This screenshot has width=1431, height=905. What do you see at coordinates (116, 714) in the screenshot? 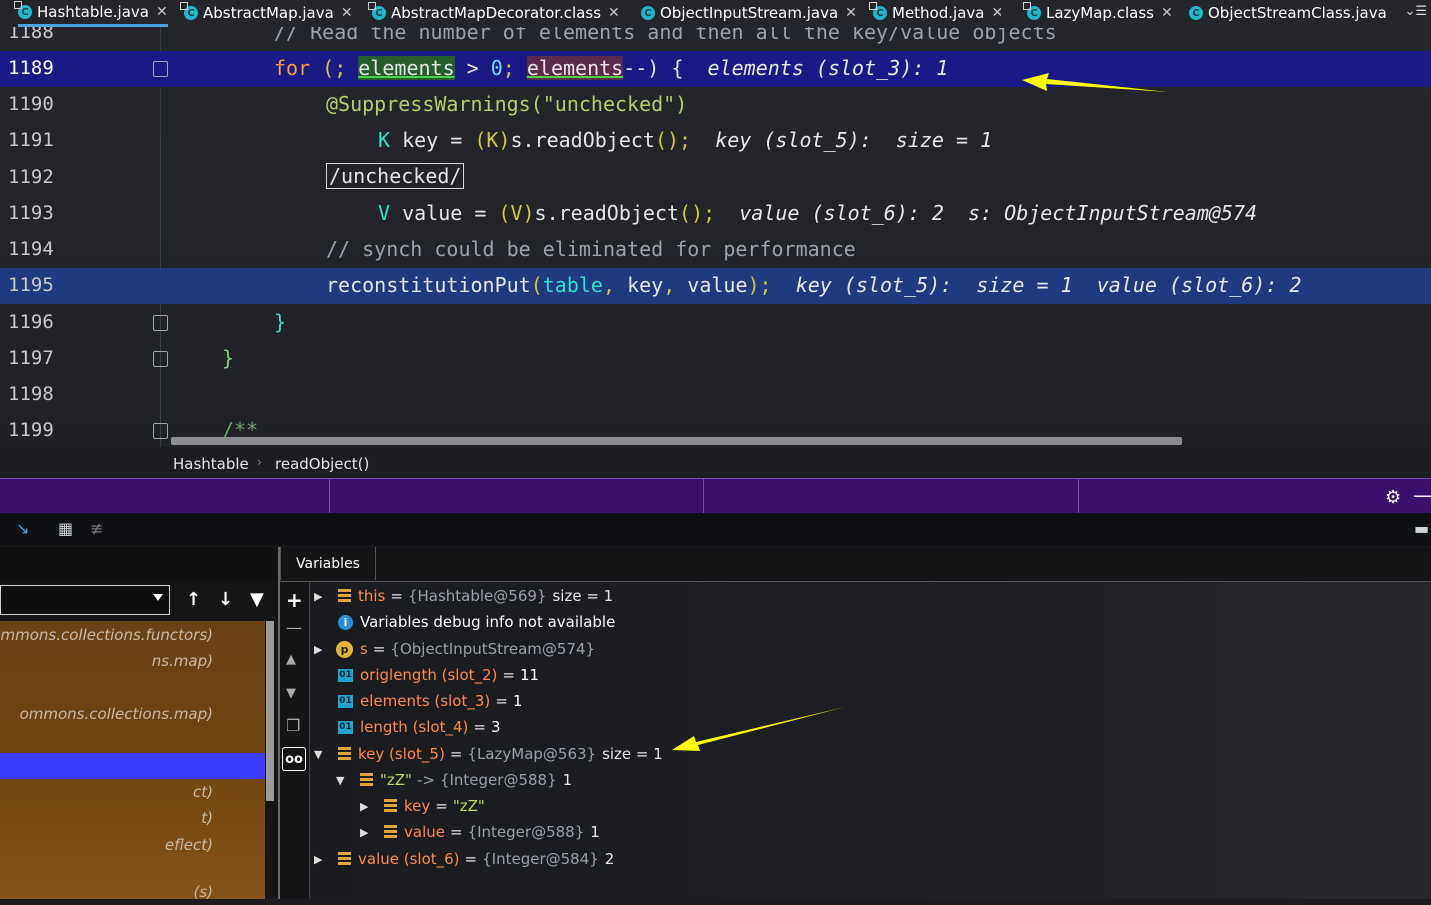
I see `frame-label: ommons.collections.map)` at bounding box center [116, 714].